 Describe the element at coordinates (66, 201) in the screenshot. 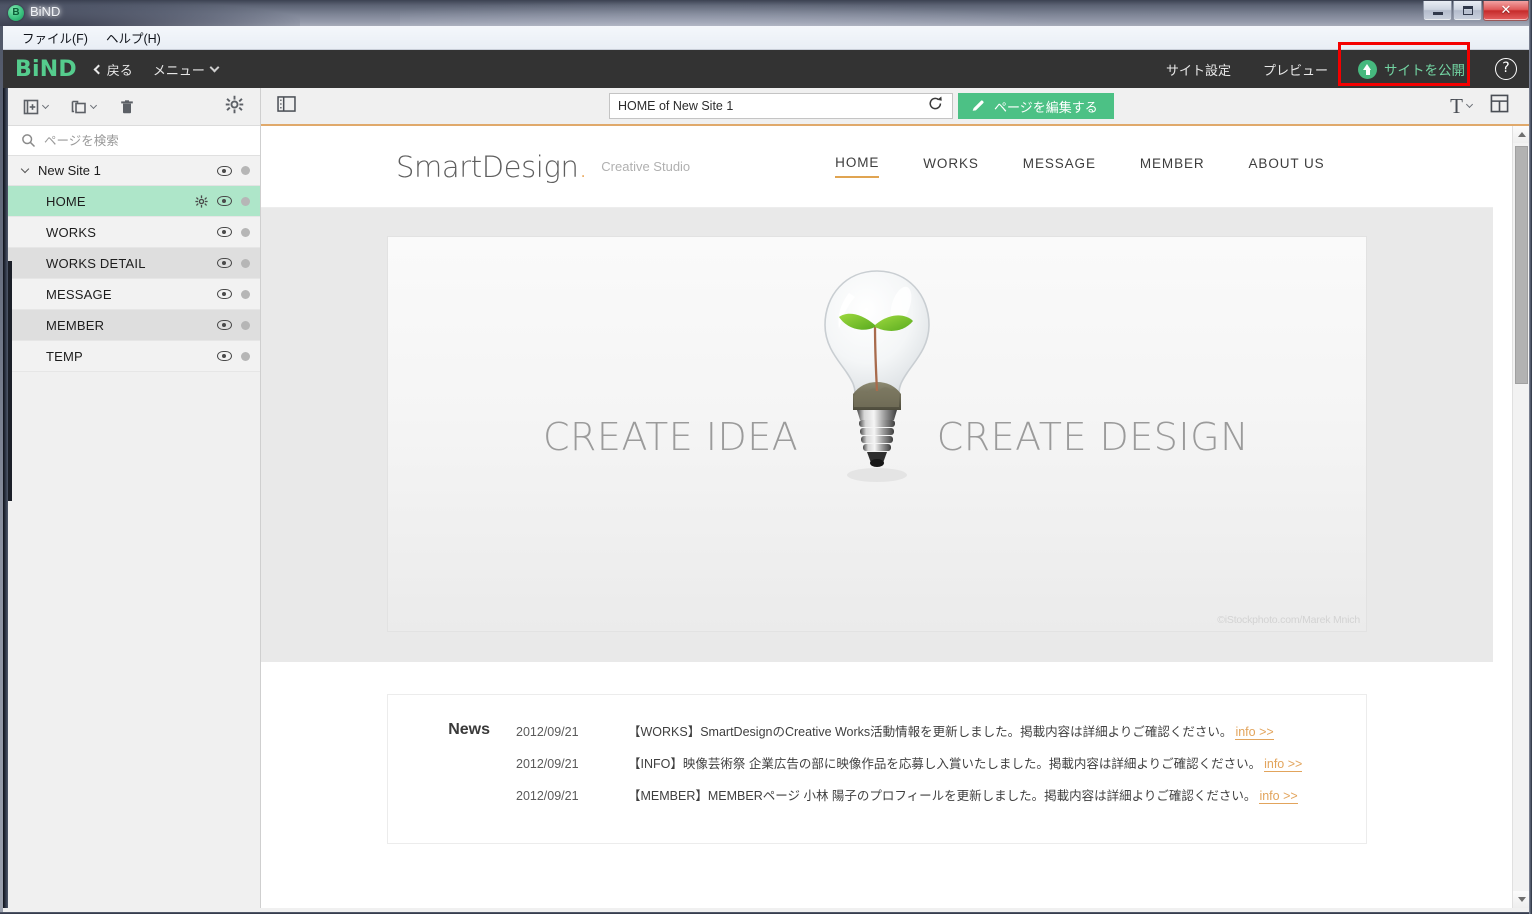

I see `page-label: HOME` at that location.